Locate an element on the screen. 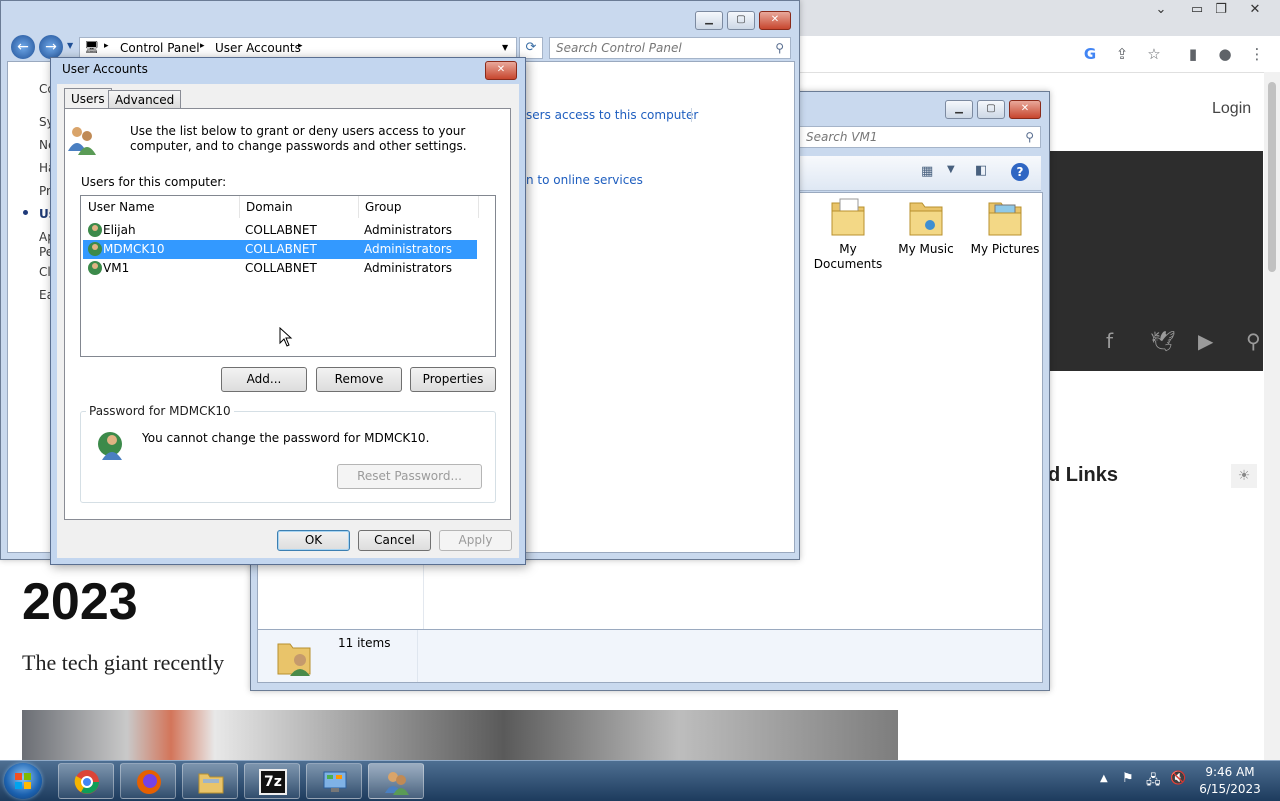 The image size is (1280, 801). folder-my-documents: My Documents is located at coordinates (848, 233).